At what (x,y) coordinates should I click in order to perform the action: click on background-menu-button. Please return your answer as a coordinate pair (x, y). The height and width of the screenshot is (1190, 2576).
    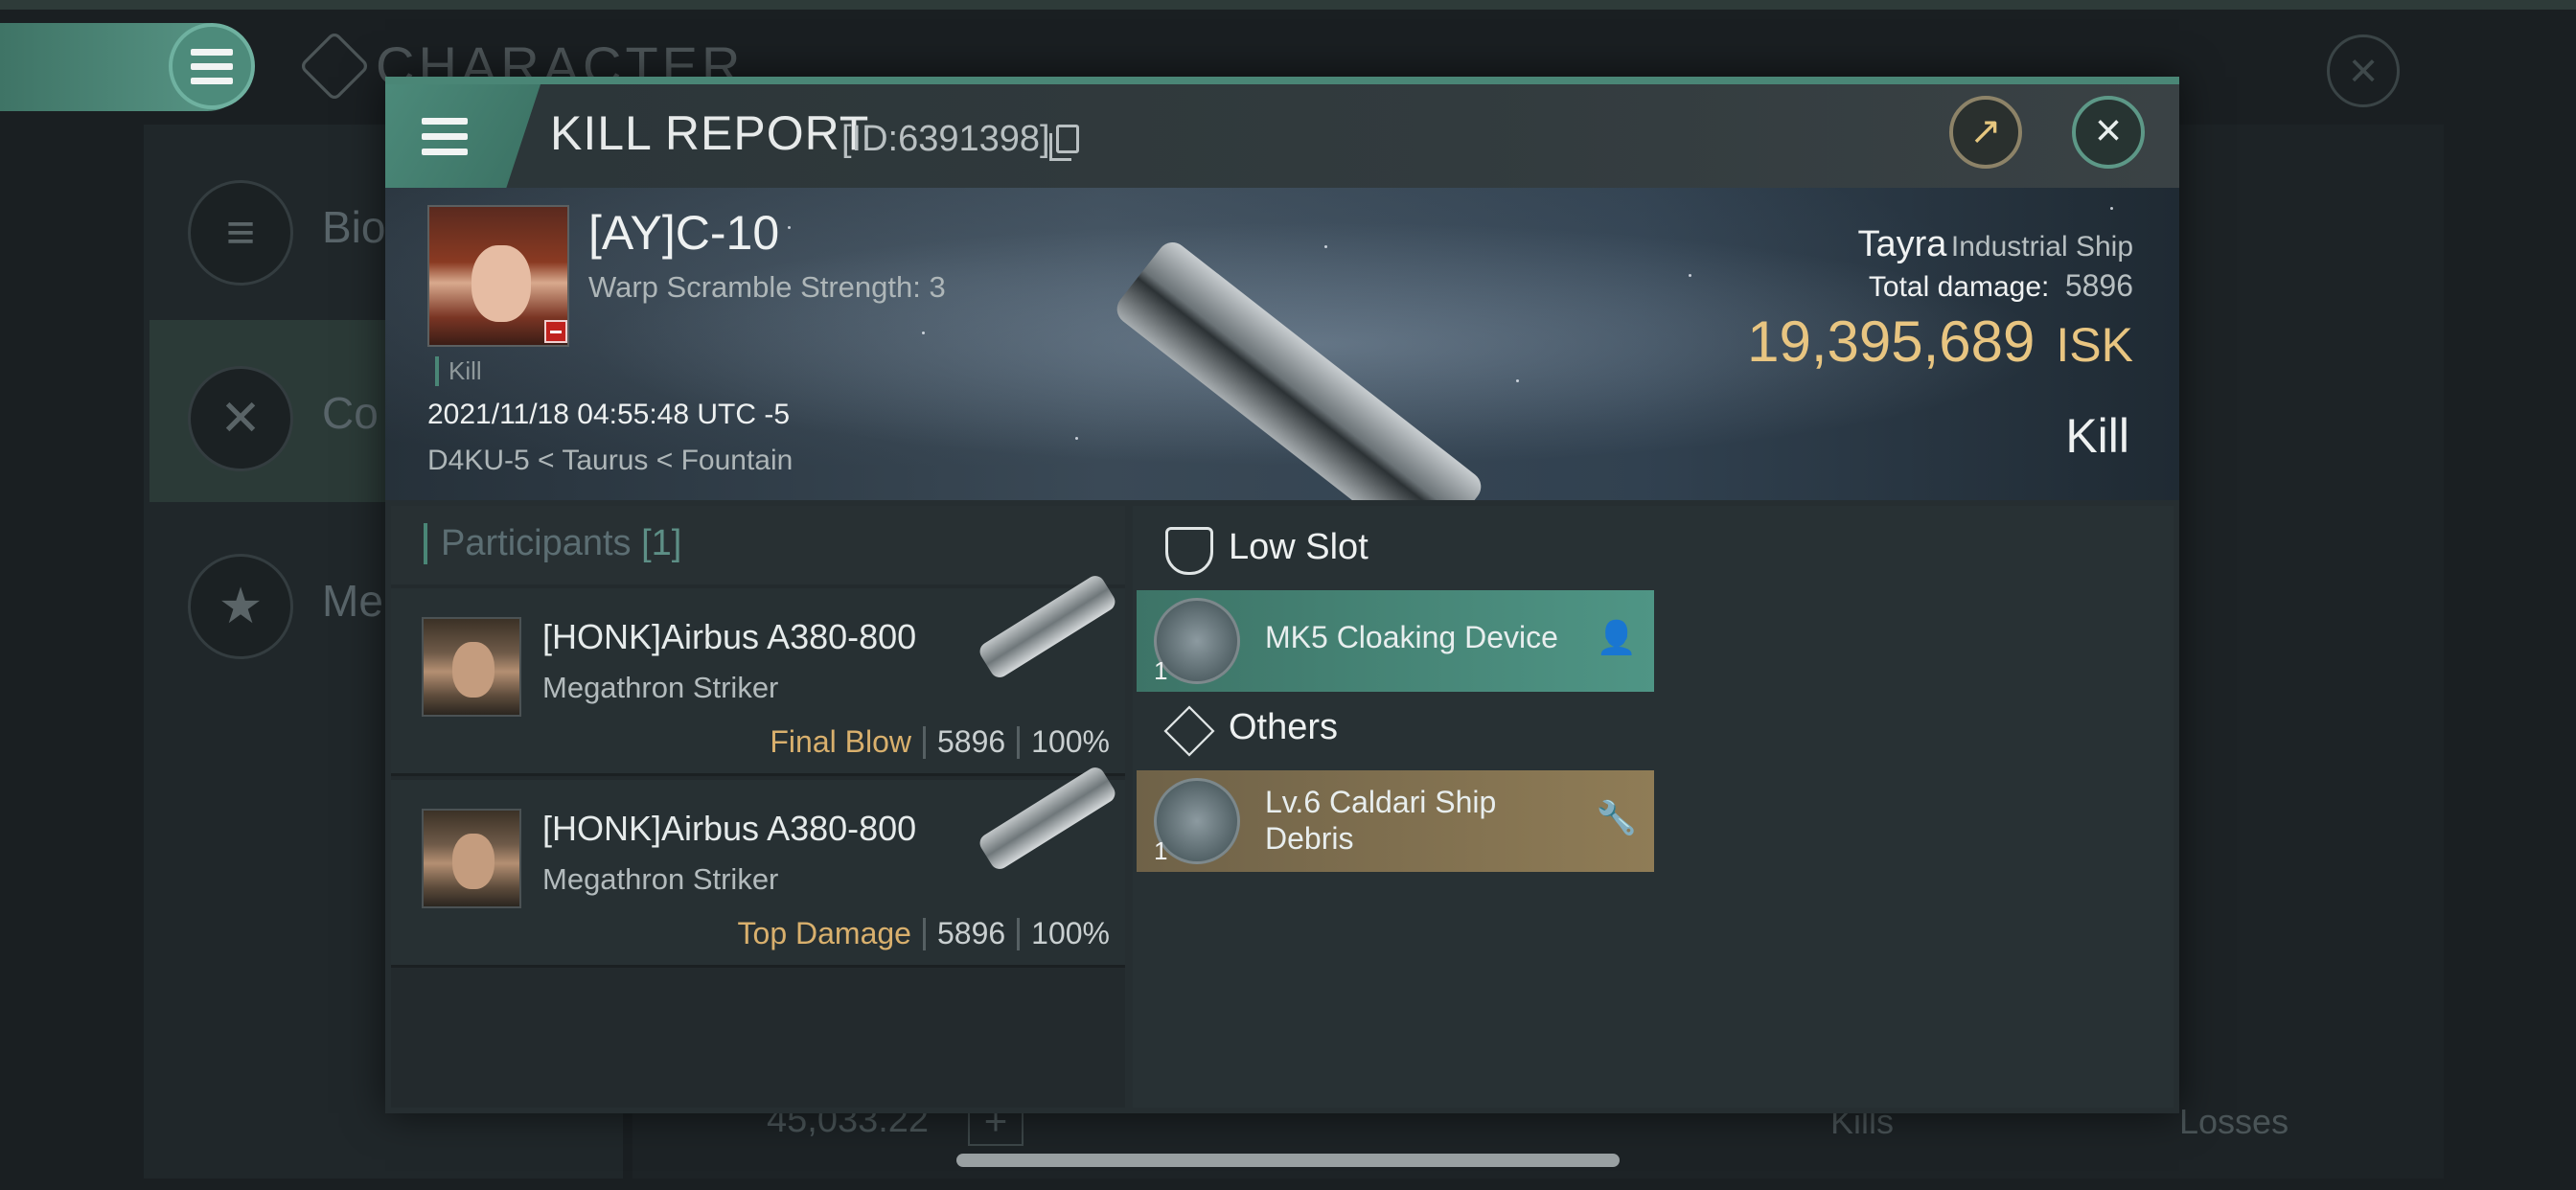
    Looking at the image, I should click on (212, 66).